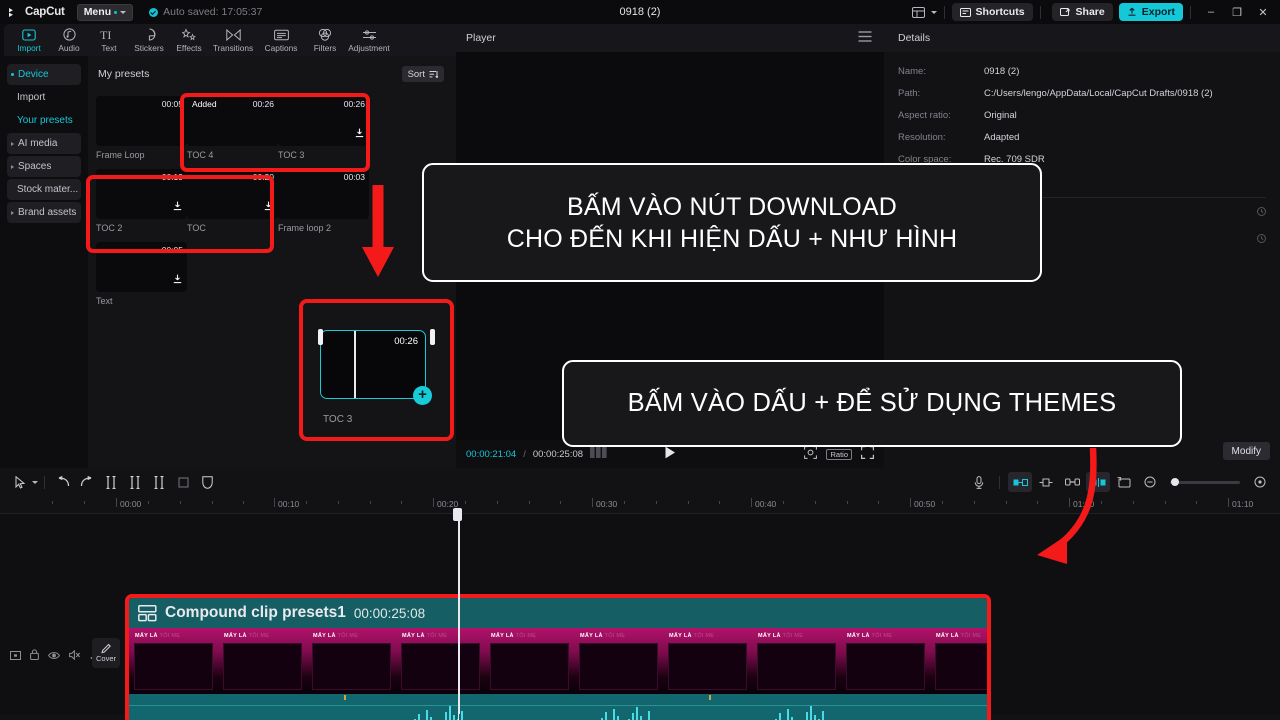  I want to click on sidebar-item-spaces: Spaces, so click(44, 166).